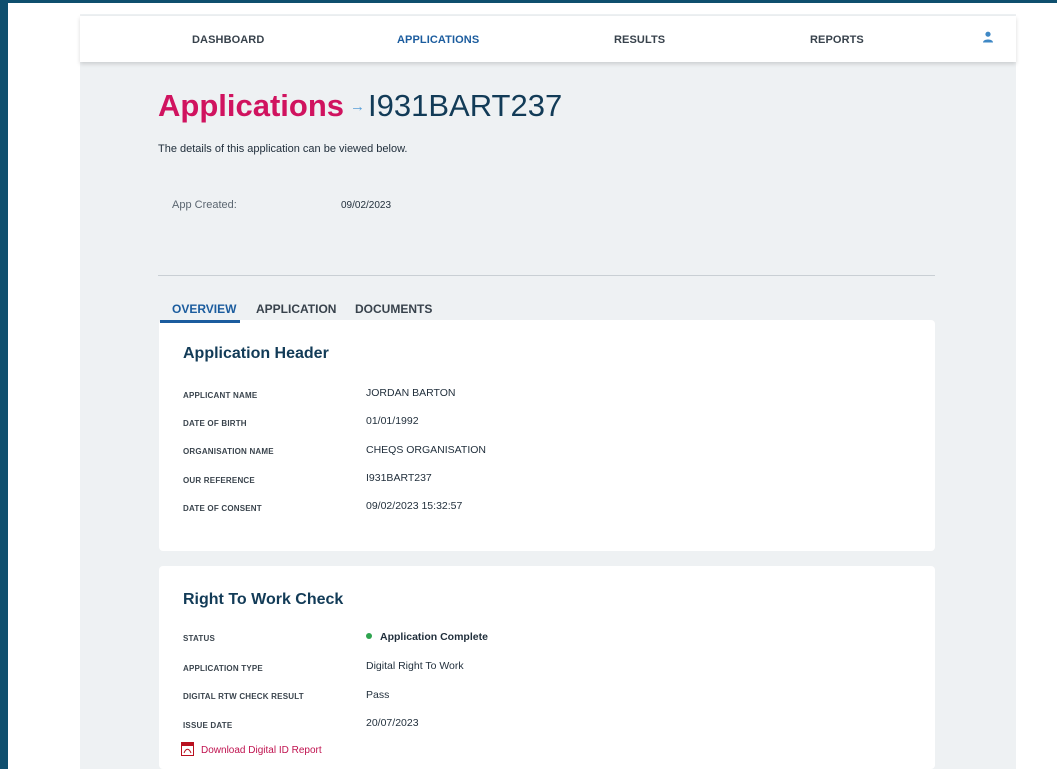  What do you see at coordinates (414, 506) in the screenshot?
I see `date-of-consent-value: 09/02/2023 15:32:57` at bounding box center [414, 506].